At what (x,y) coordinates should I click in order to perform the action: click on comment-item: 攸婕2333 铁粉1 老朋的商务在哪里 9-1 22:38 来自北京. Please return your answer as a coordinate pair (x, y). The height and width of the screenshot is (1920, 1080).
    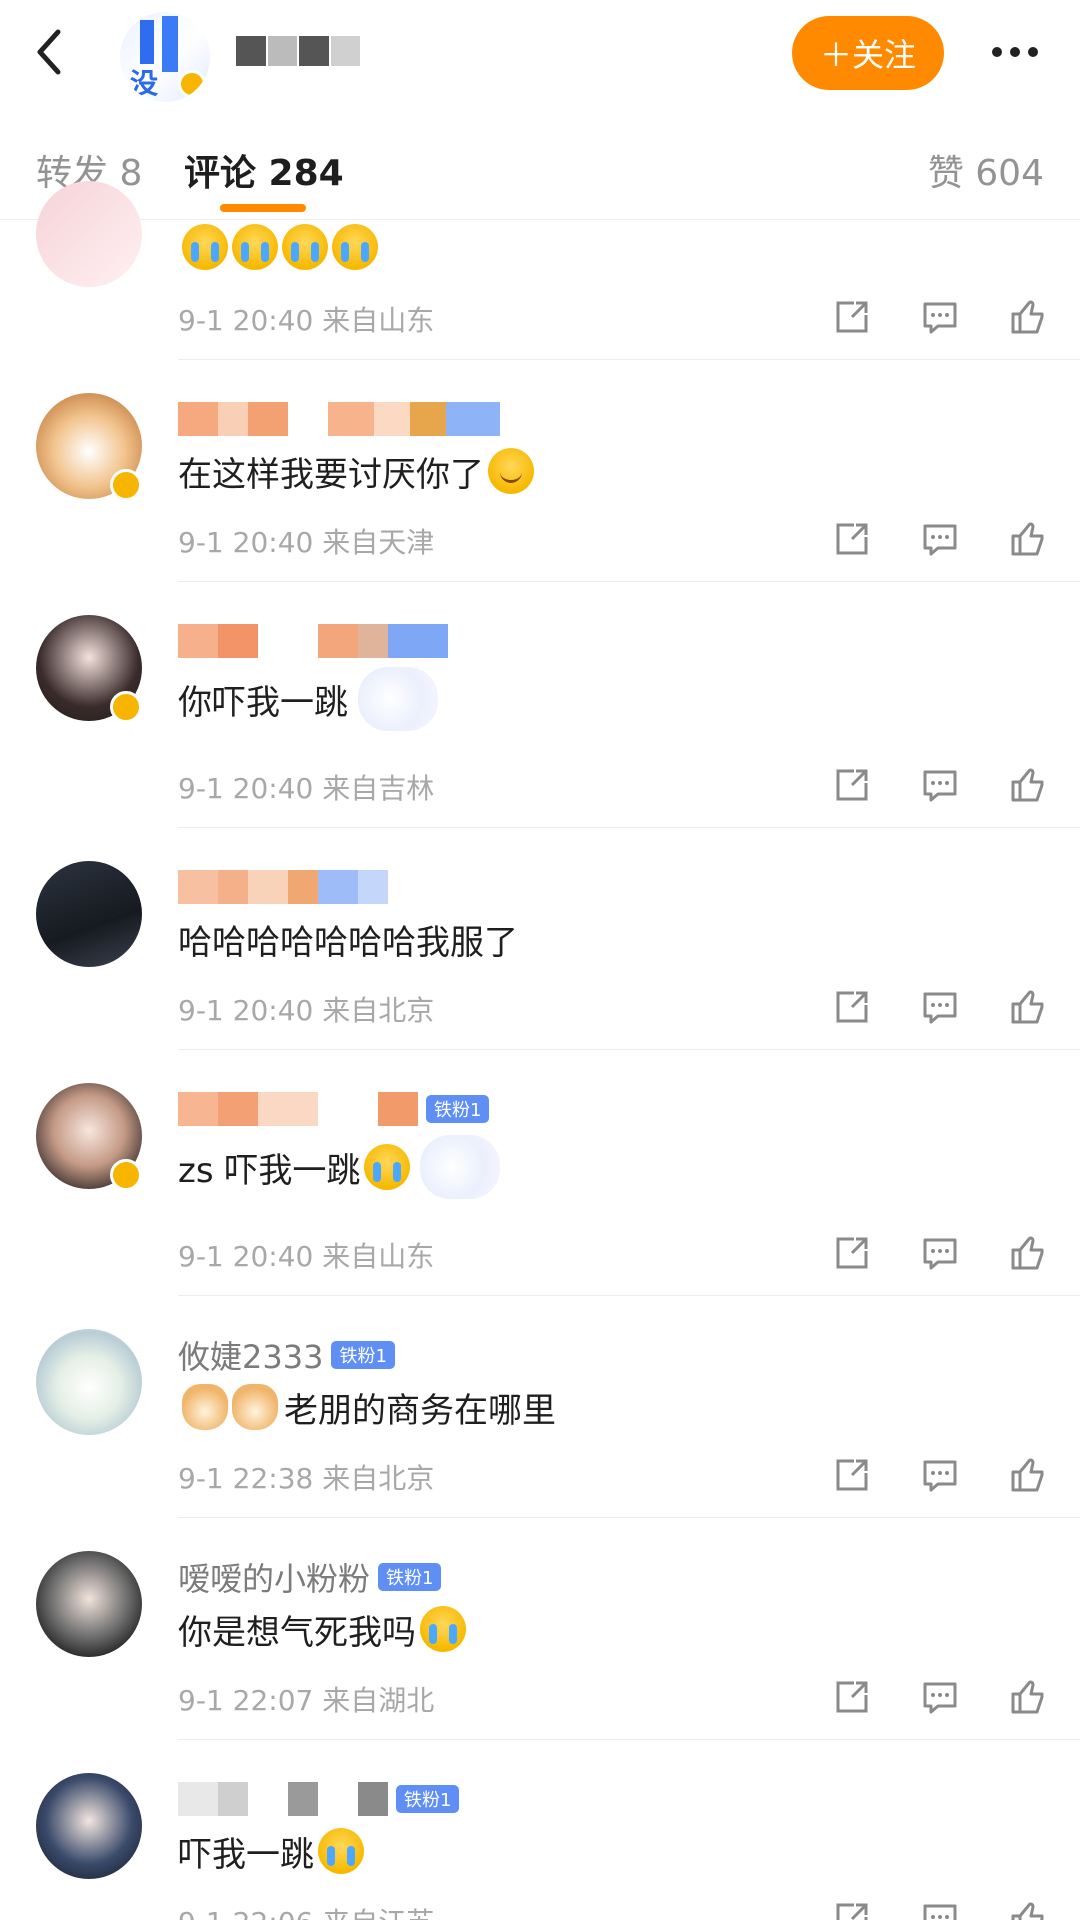
    Looking at the image, I should click on (540, 1408).